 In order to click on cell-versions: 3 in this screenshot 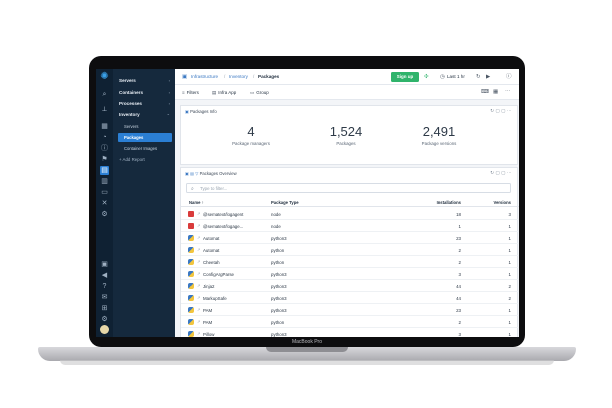, I will do `click(509, 214)`.